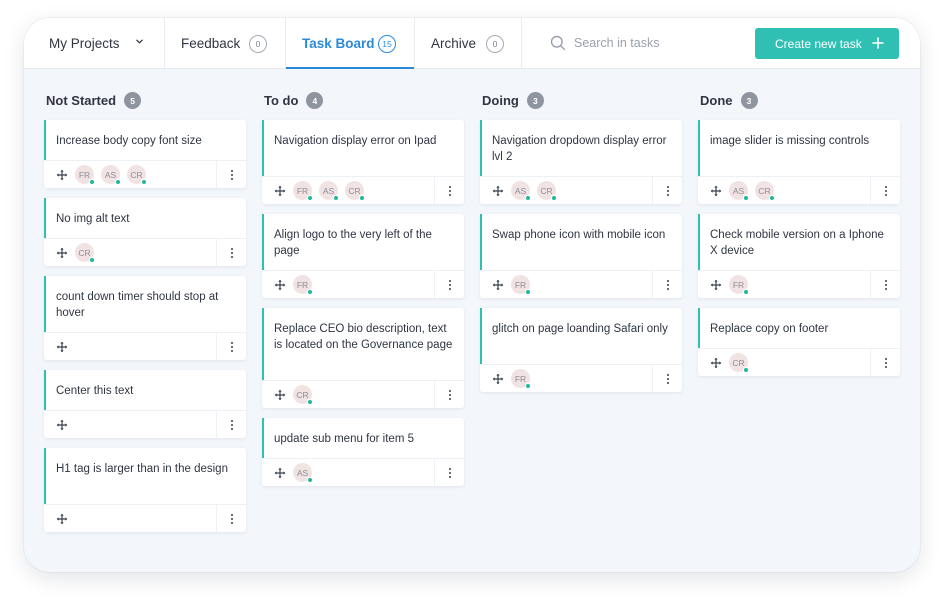  What do you see at coordinates (827, 43) in the screenshot?
I see `create-new-task-button: Create new task` at bounding box center [827, 43].